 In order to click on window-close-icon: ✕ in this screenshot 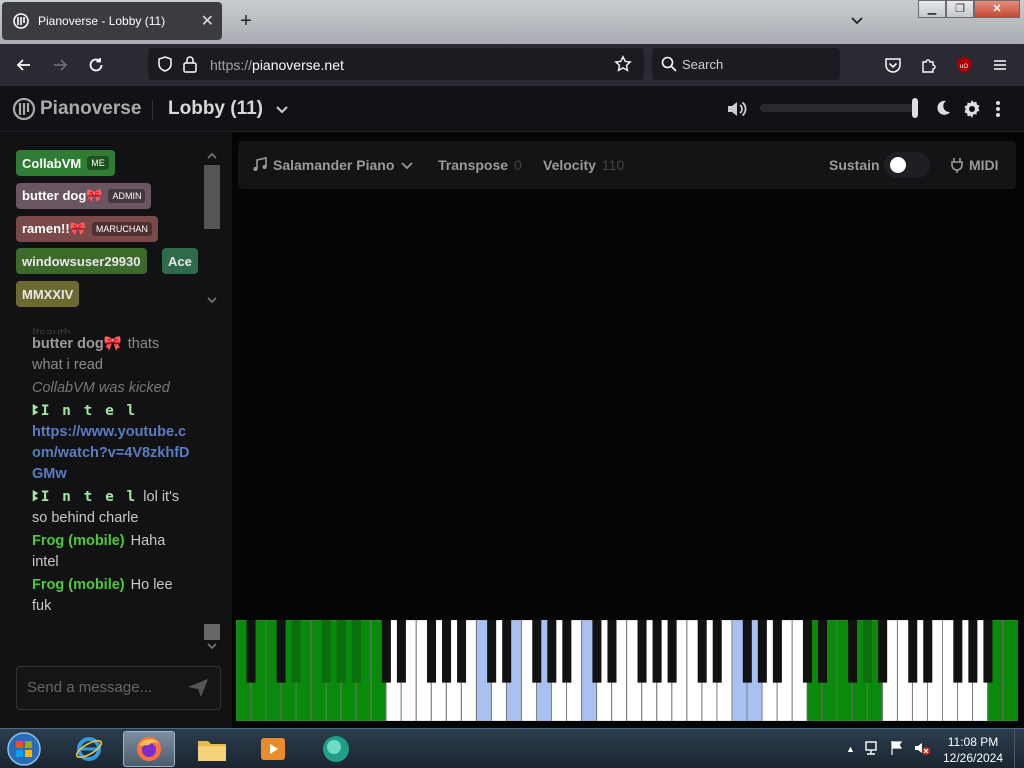, I will do `click(997, 9)`.